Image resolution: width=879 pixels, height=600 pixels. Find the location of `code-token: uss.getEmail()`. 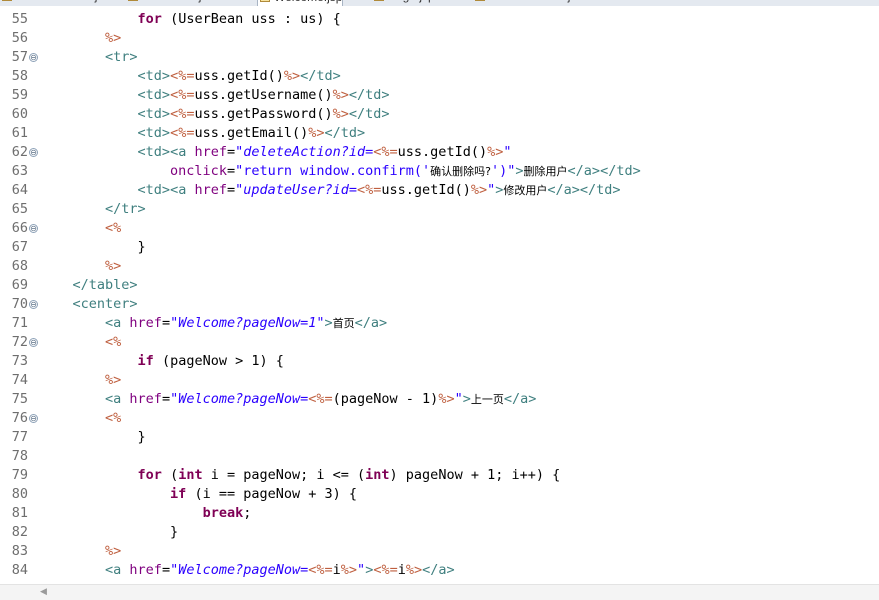

code-token: uss.getEmail() is located at coordinates (251, 133).